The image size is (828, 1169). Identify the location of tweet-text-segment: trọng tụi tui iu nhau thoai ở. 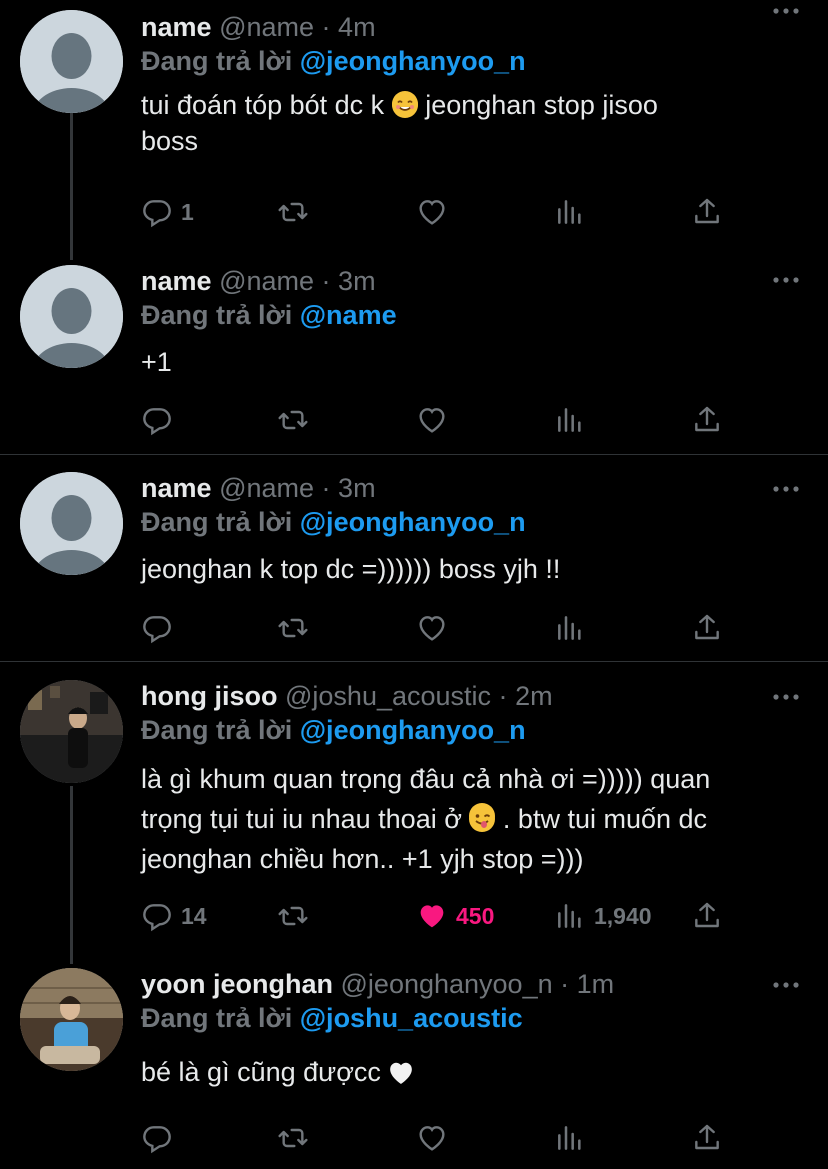
(305, 819).